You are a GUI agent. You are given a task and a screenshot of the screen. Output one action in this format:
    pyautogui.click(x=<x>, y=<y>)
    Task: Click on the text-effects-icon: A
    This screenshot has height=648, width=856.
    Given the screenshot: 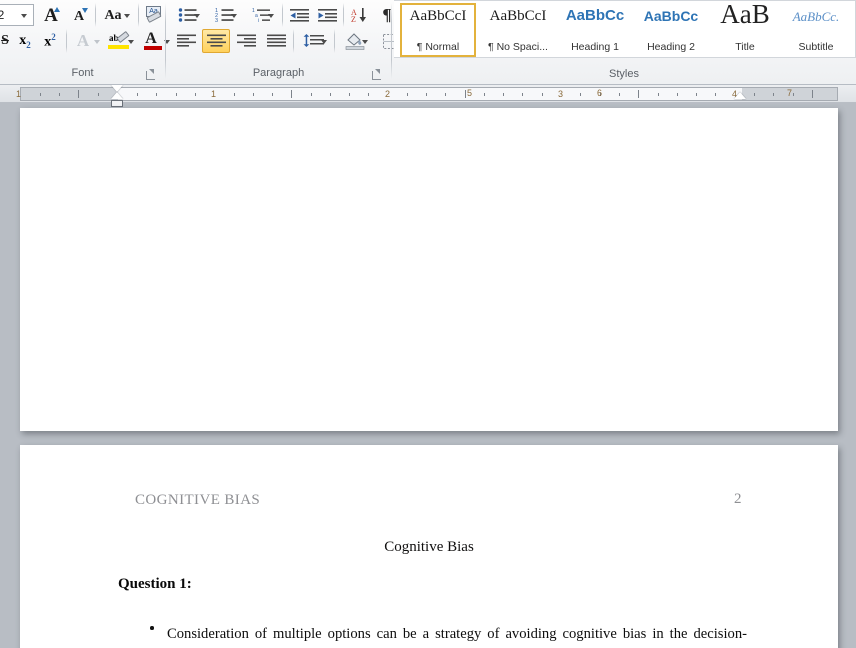 What is the action you would take?
    pyautogui.click(x=83, y=40)
    